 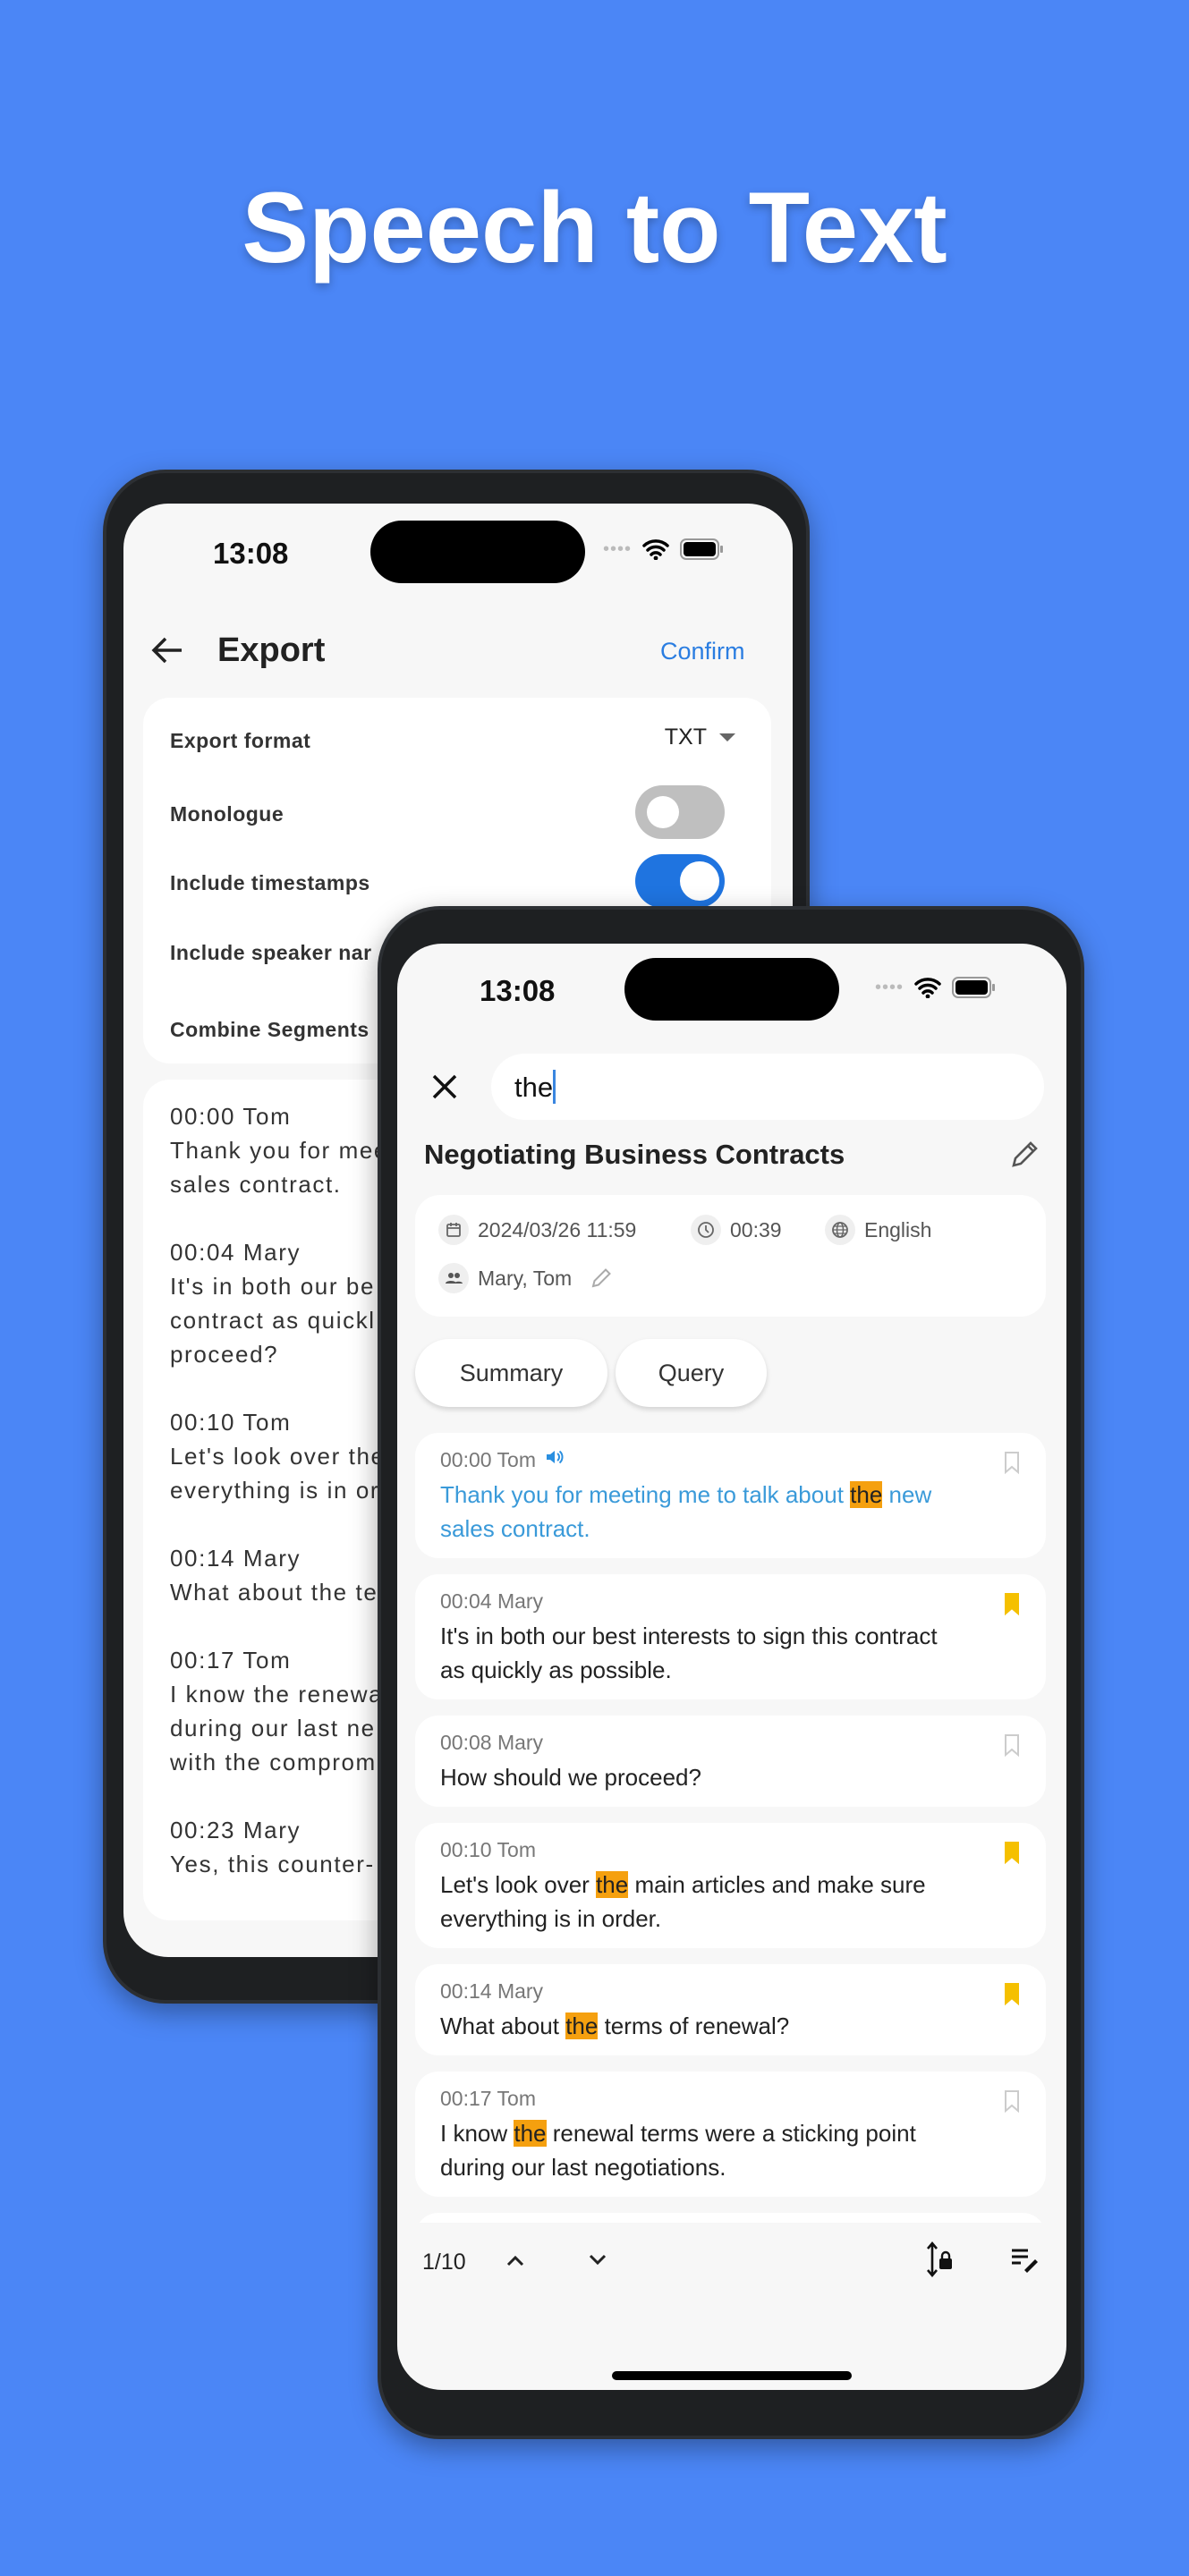 I want to click on text-caret, so click(x=554, y=1086).